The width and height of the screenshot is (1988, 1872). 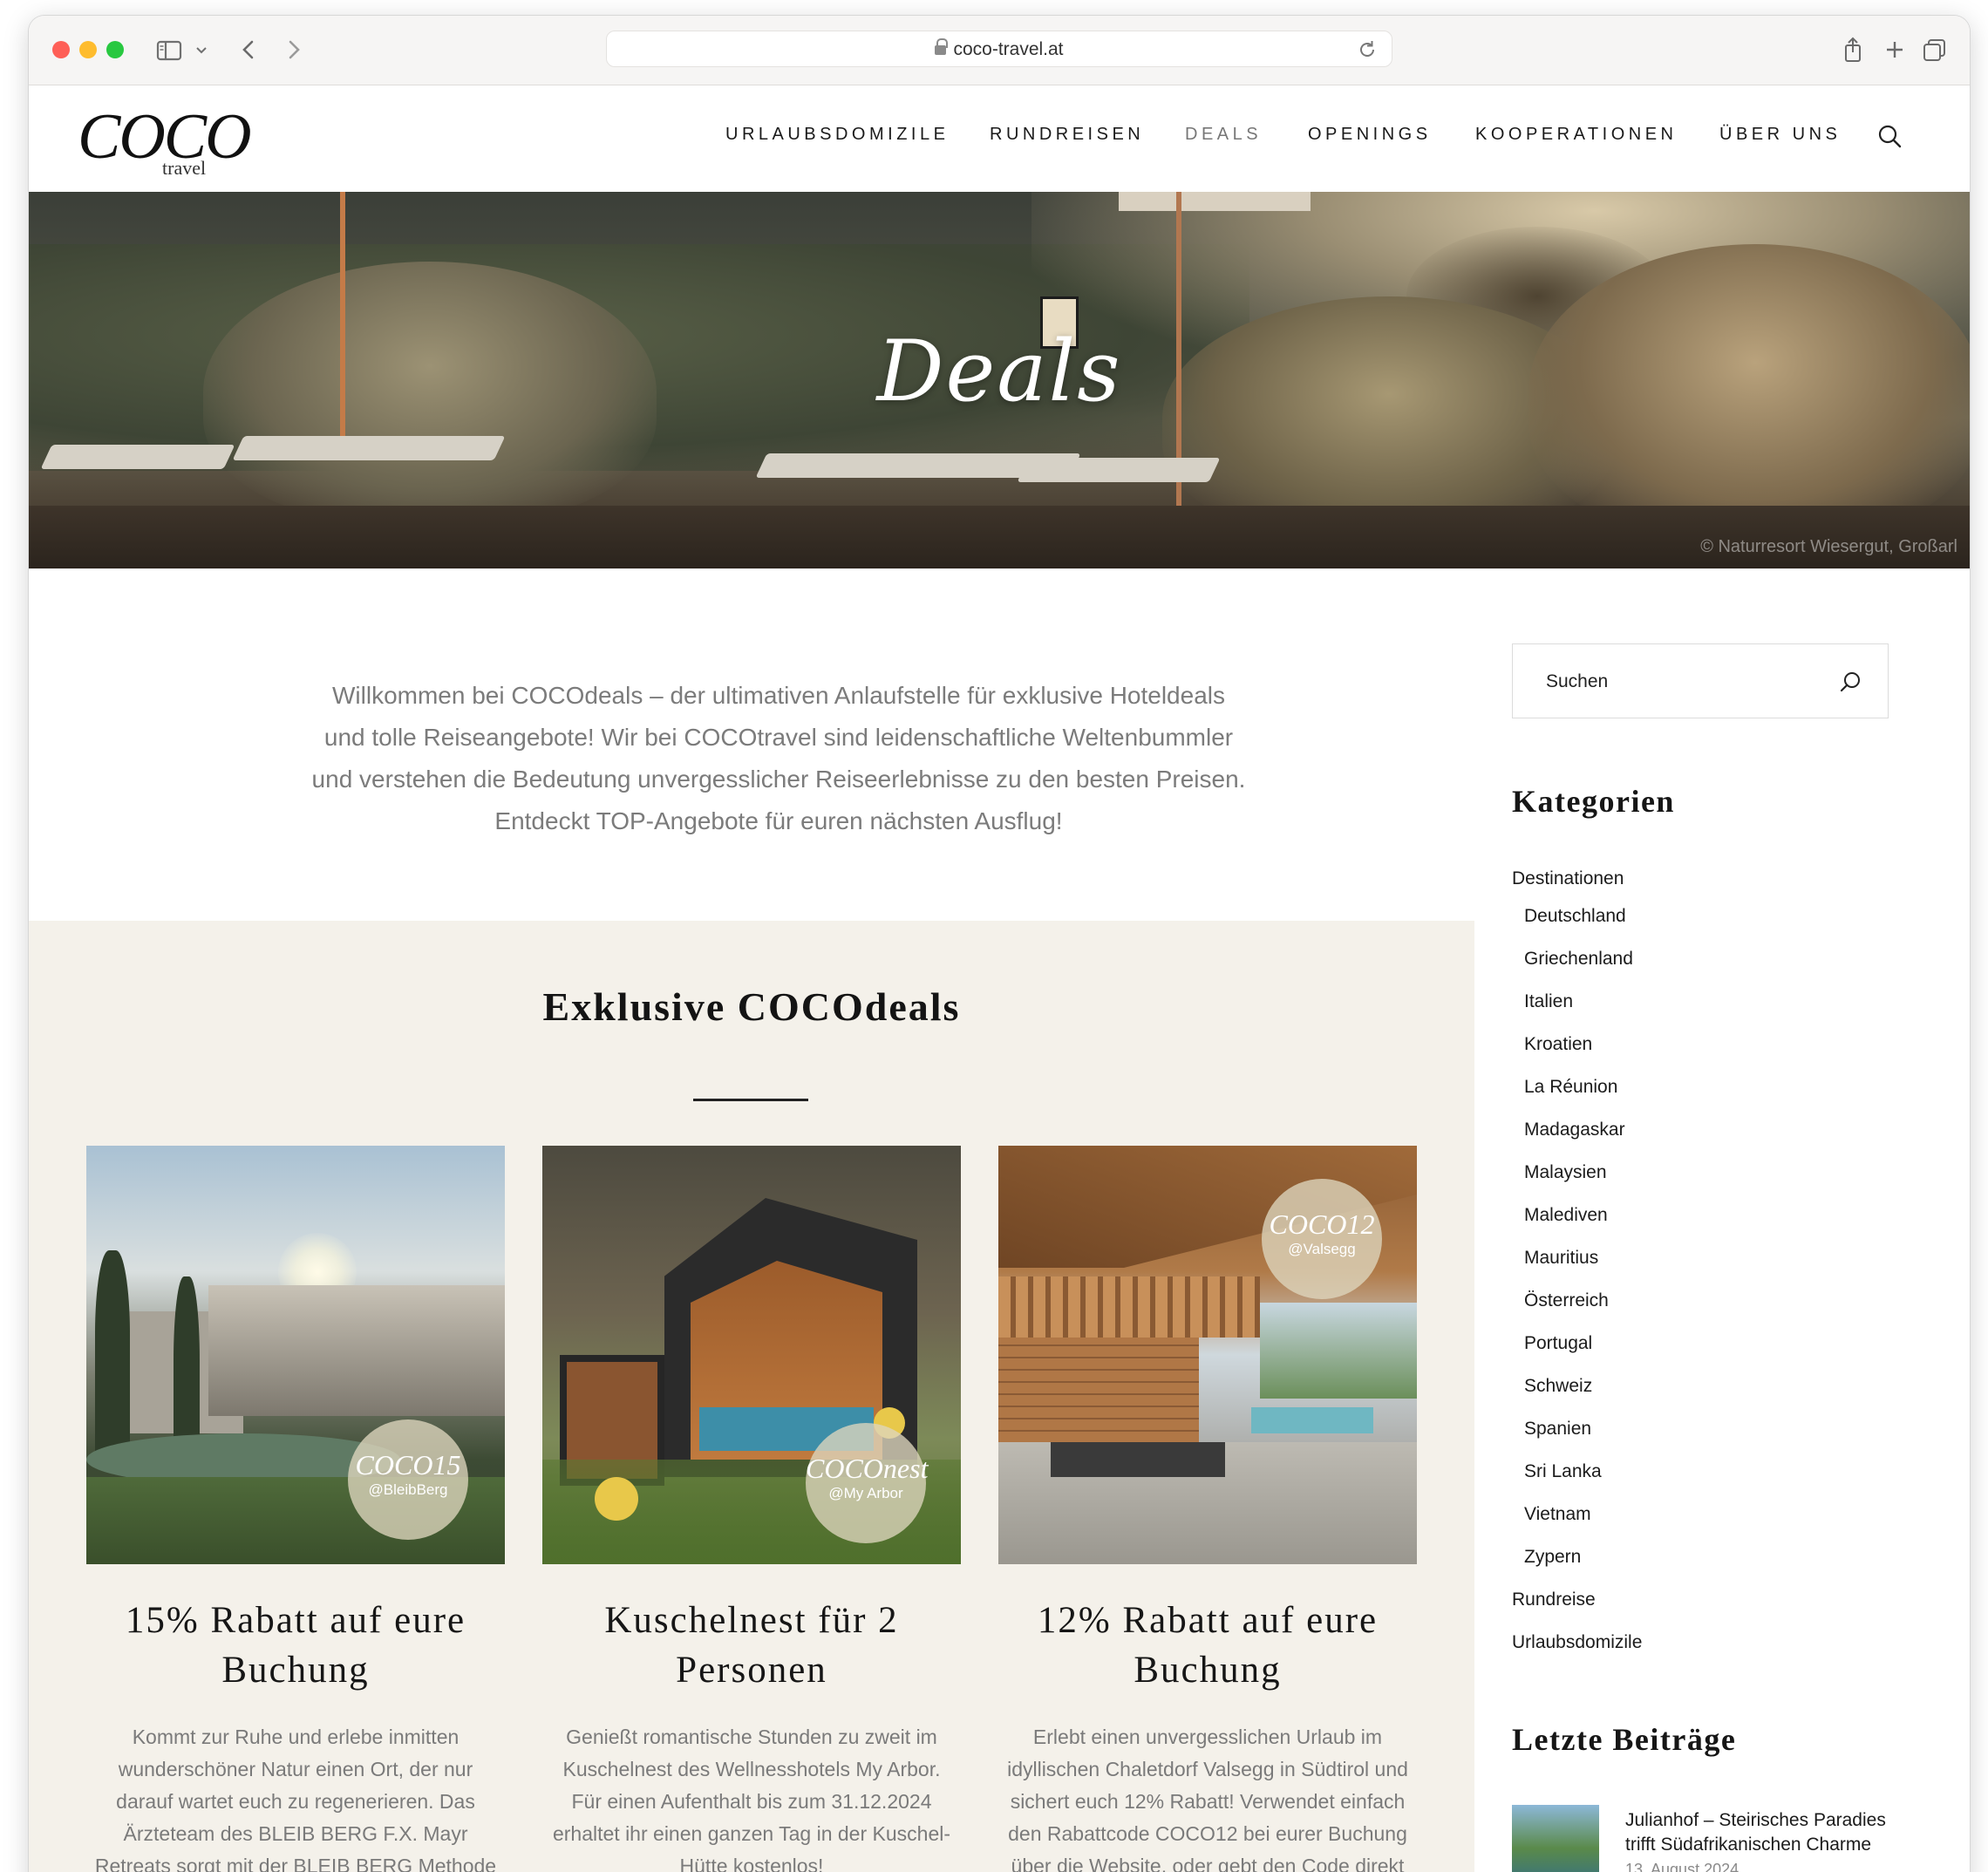 I want to click on category-portugal: Portugal, so click(x=1558, y=1343).